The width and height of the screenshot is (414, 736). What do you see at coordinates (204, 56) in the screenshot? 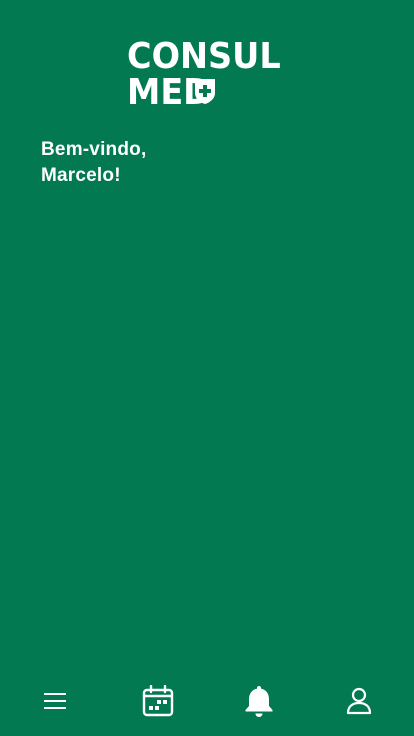
I see `logo-text-line-1: CONSUL` at bounding box center [204, 56].